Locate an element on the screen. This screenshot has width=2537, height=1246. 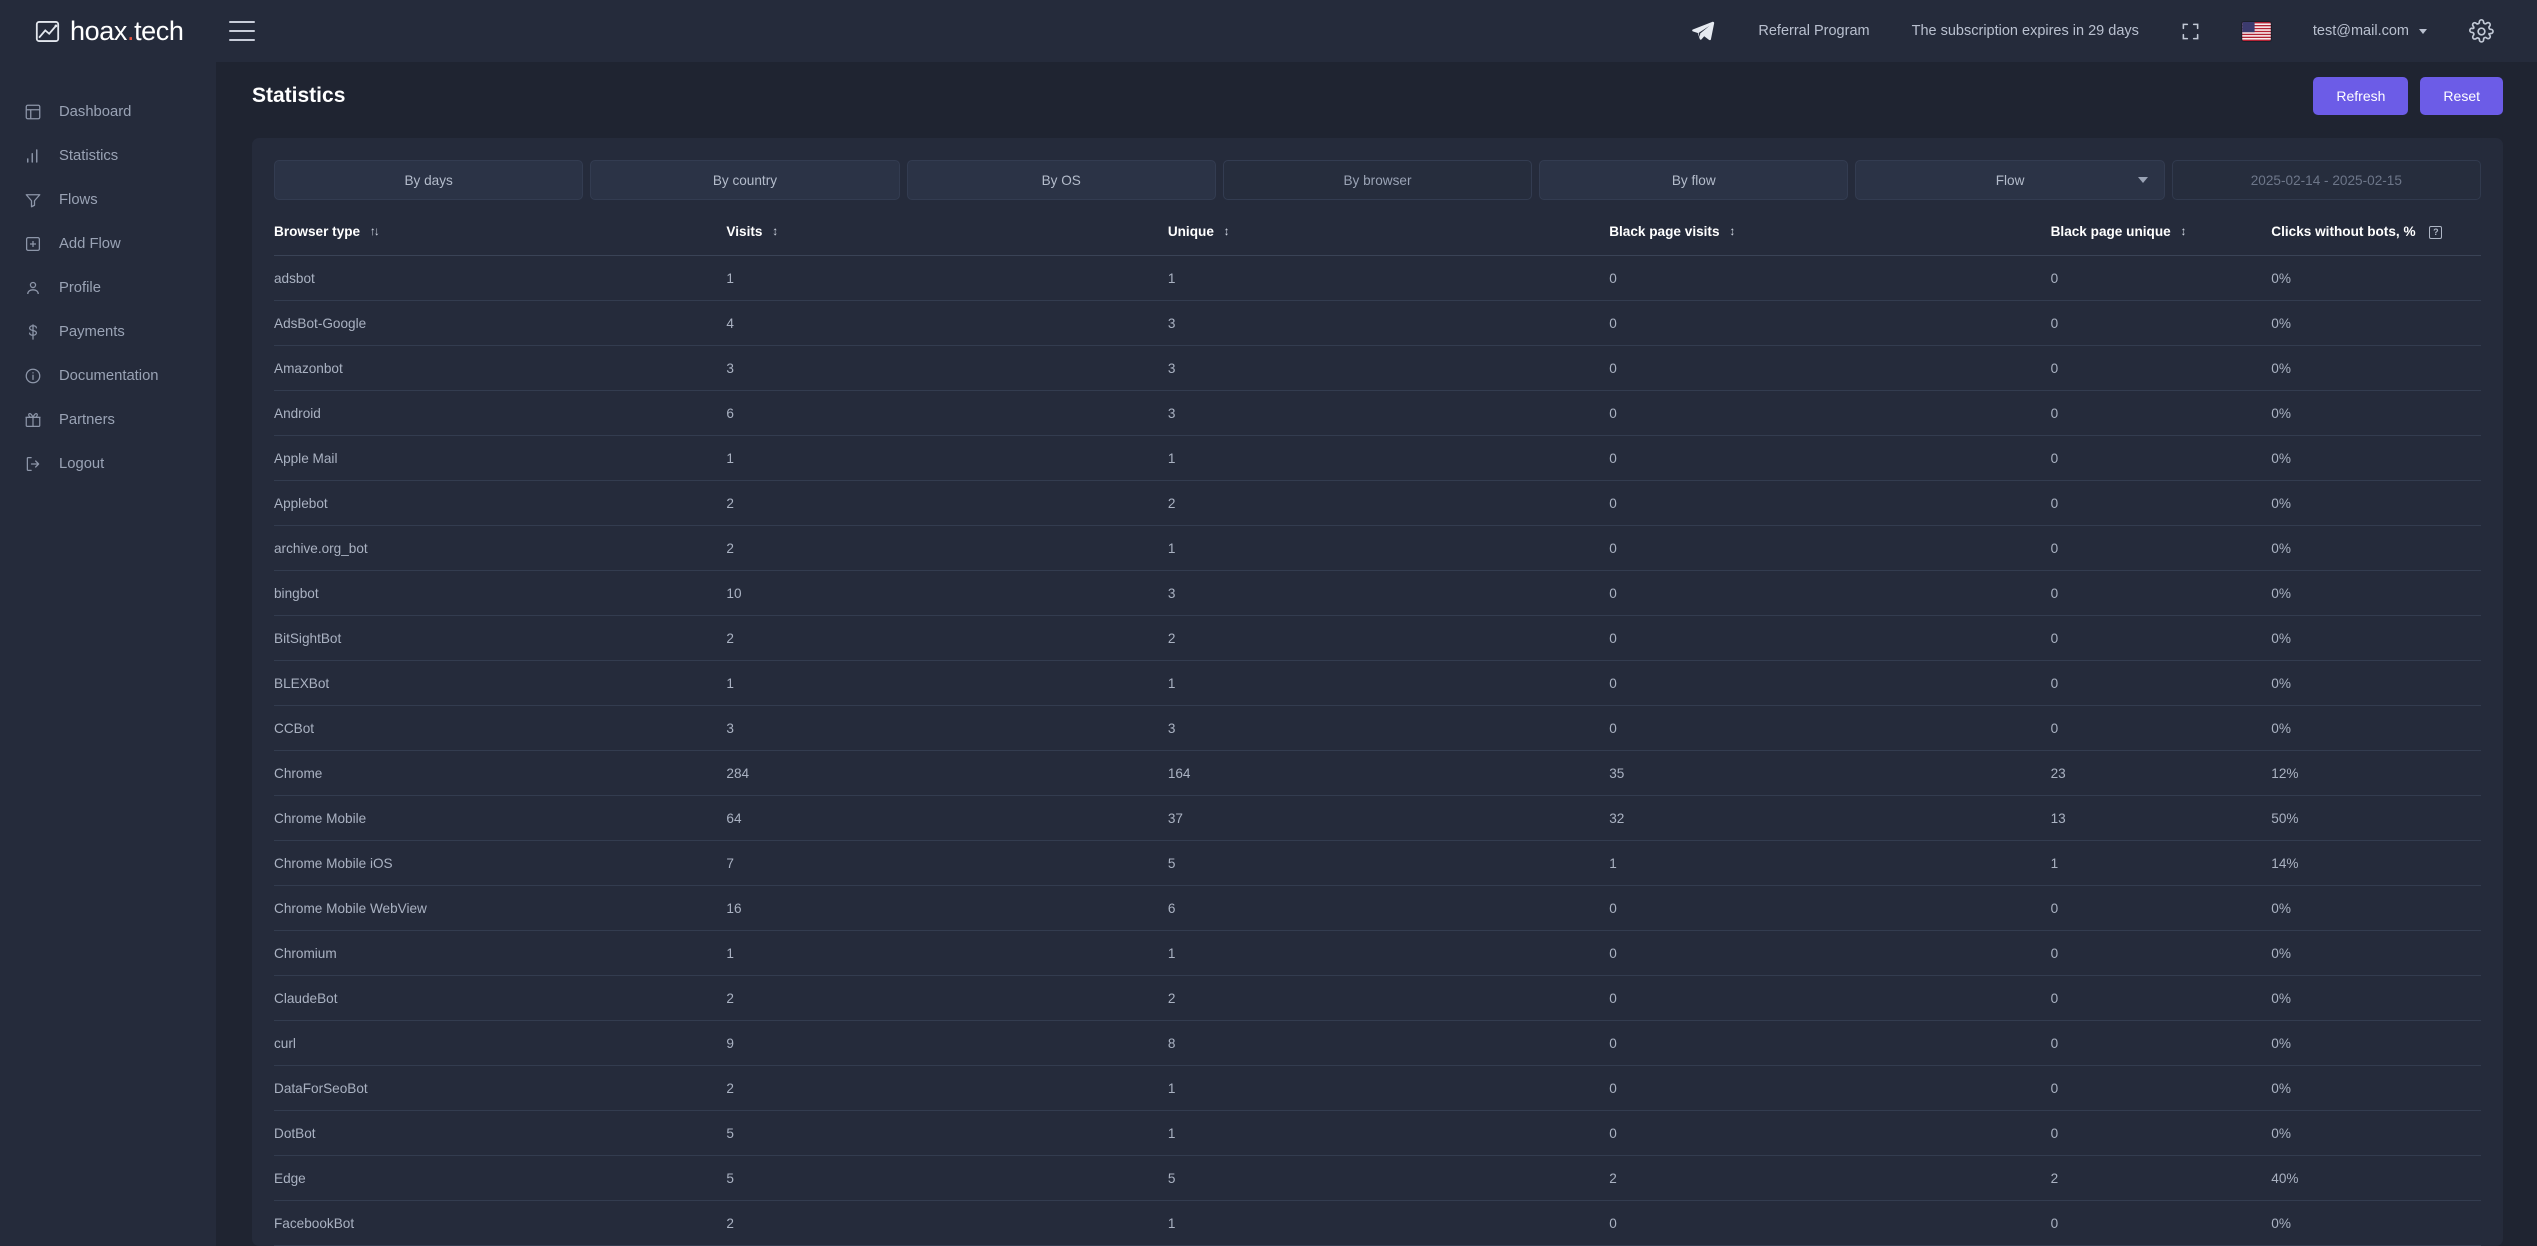
table-row: Amazonbot 3 3 0 0 0% is located at coordinates (1377, 368).